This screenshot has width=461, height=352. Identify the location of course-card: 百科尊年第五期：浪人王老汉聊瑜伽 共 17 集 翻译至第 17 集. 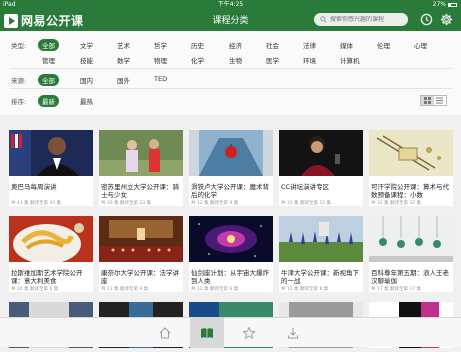
(411, 254).